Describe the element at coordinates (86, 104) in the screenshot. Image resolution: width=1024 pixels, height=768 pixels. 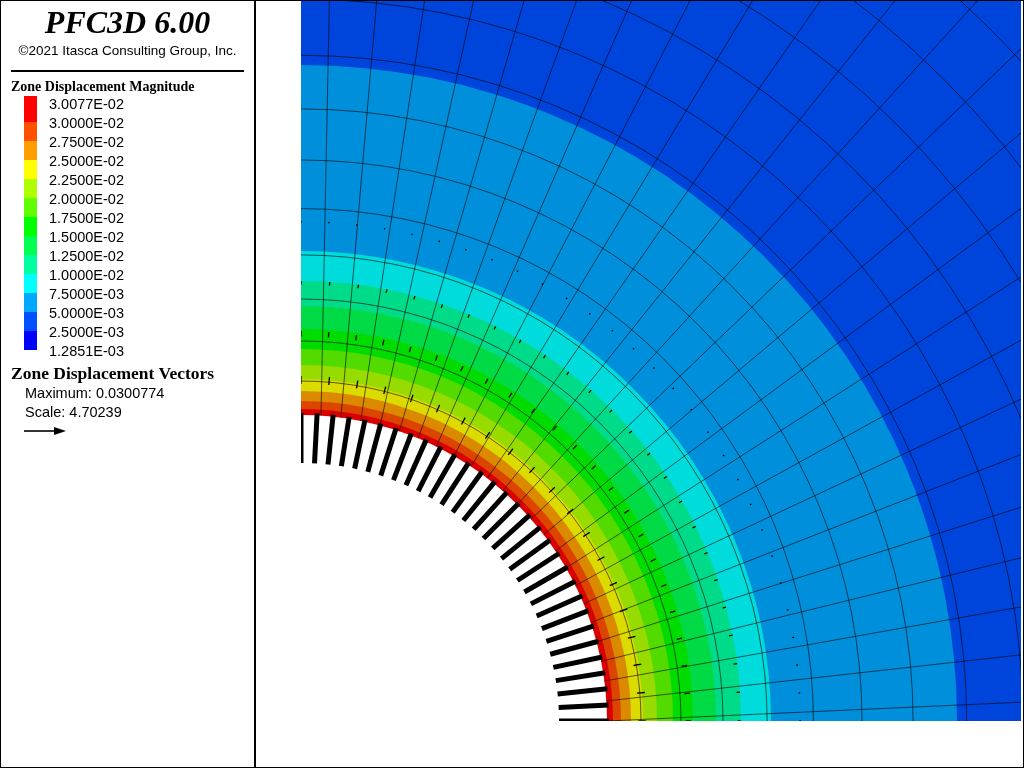
I see `scale-label: 3.0077E-02` at that location.